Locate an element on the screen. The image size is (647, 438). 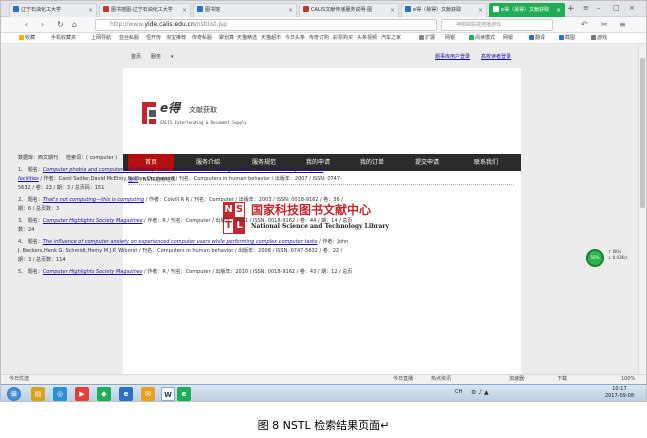
calis-logo-icon is located at coordinates (149, 113).